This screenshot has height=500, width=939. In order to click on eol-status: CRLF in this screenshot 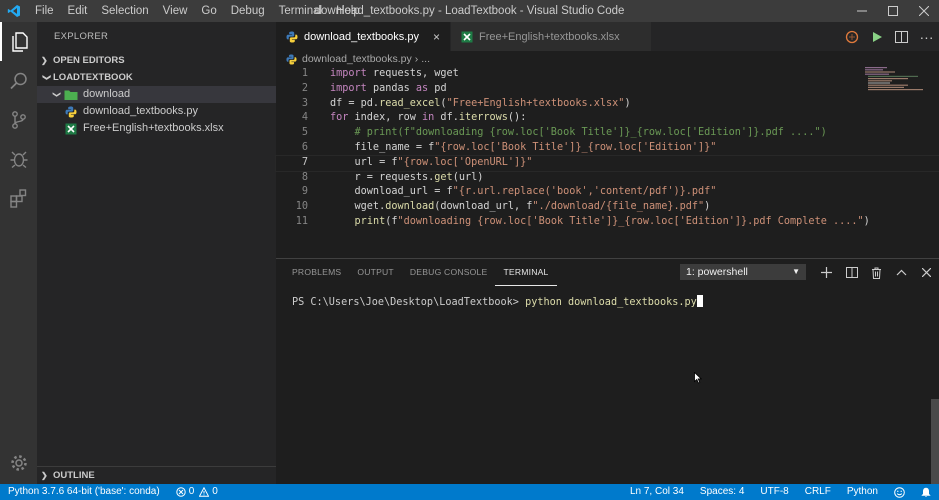, I will do `click(818, 492)`.